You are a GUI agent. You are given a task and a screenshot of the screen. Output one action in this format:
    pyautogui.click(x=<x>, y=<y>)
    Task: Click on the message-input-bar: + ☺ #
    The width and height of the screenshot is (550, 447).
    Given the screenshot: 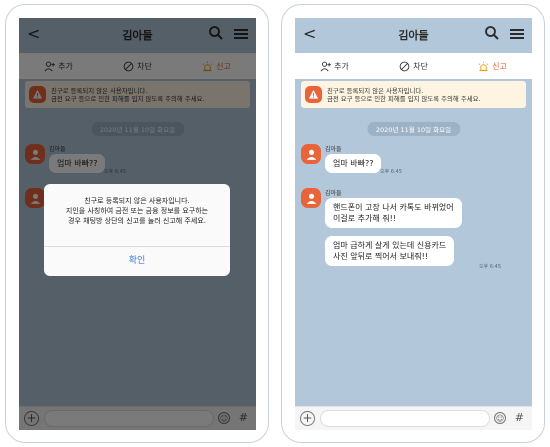 What is the action you would take?
    pyautogui.click(x=413, y=418)
    